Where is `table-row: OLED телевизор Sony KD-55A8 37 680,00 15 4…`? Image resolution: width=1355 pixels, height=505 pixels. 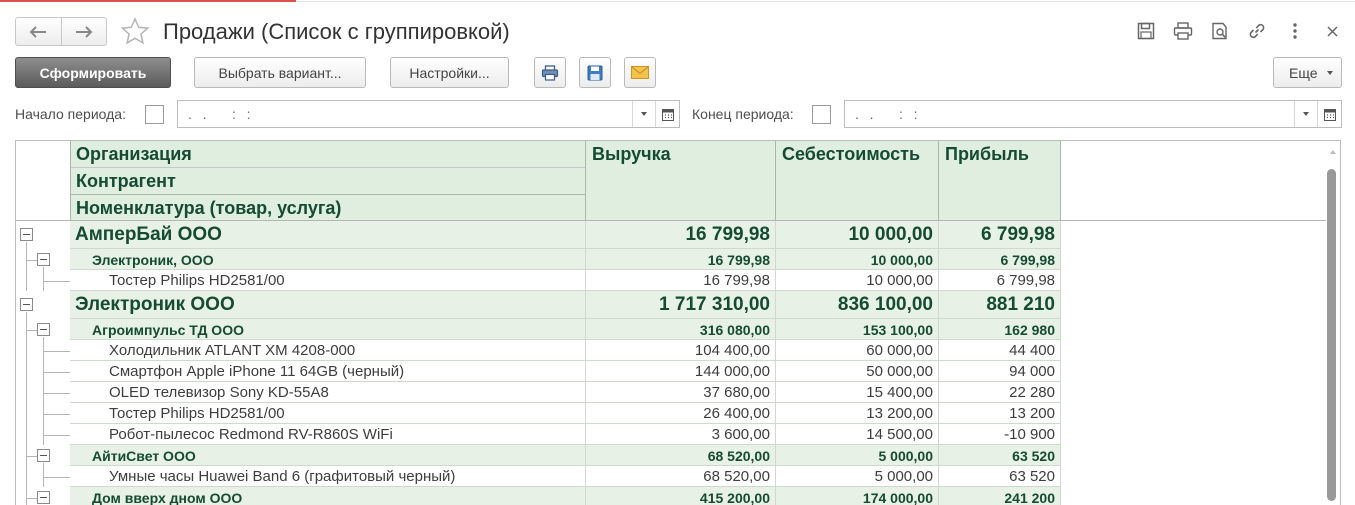 table-row: OLED телевизор Sony KD-55A8 37 680,00 15 4… is located at coordinates (671, 392).